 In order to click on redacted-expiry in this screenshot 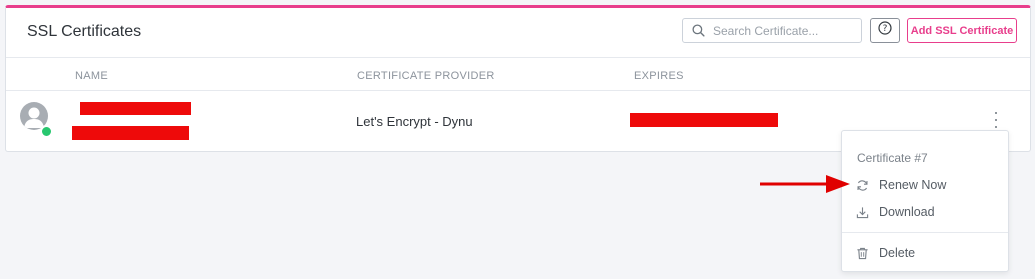, I will do `click(704, 120)`.